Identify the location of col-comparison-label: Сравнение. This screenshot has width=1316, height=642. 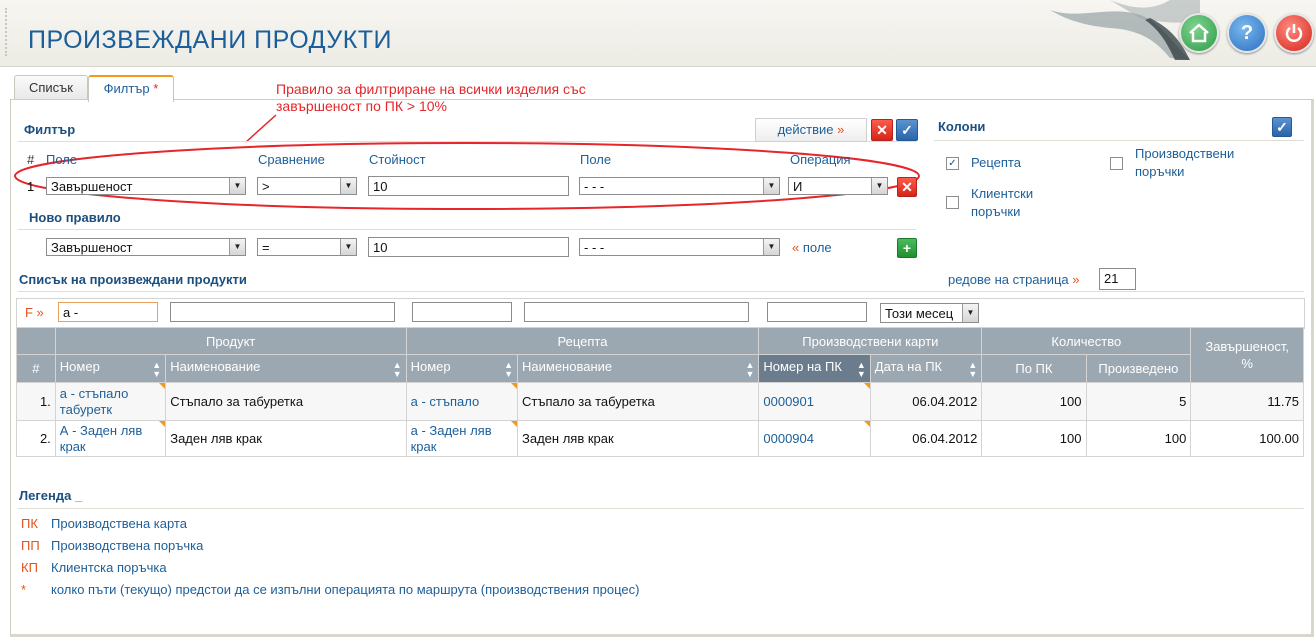
(291, 159).